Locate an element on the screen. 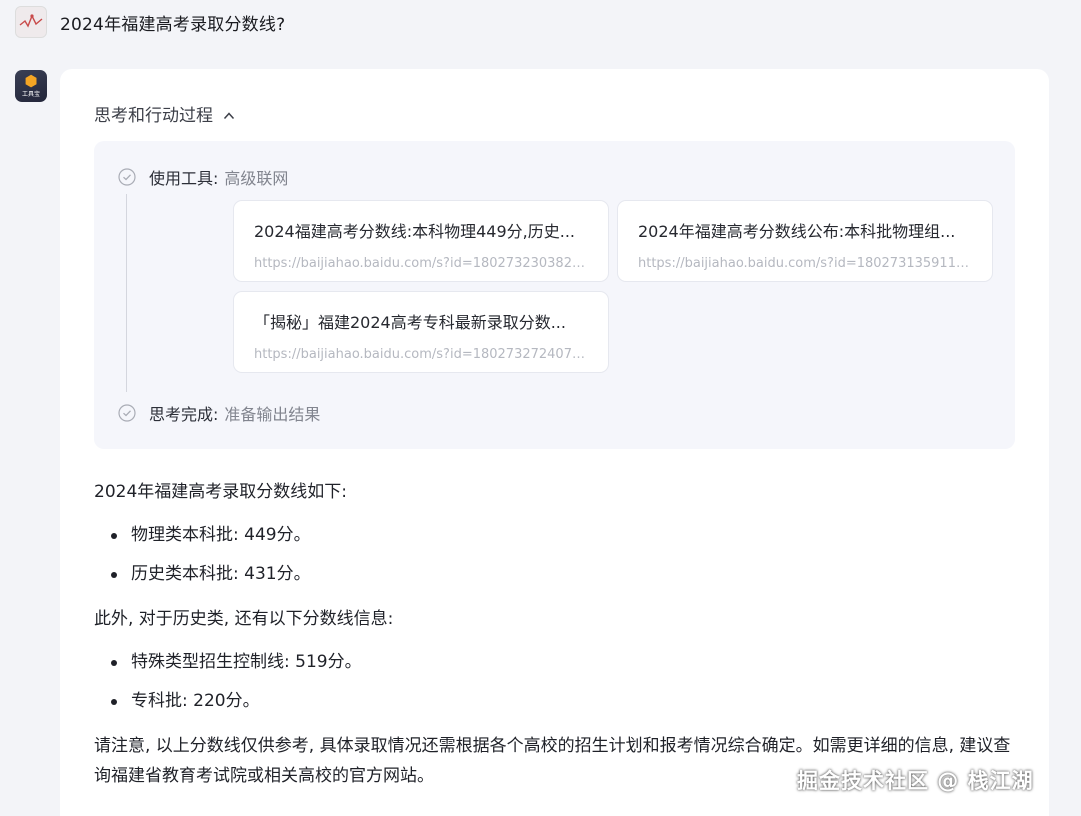  step-value: 高级联网 is located at coordinates (256, 178).